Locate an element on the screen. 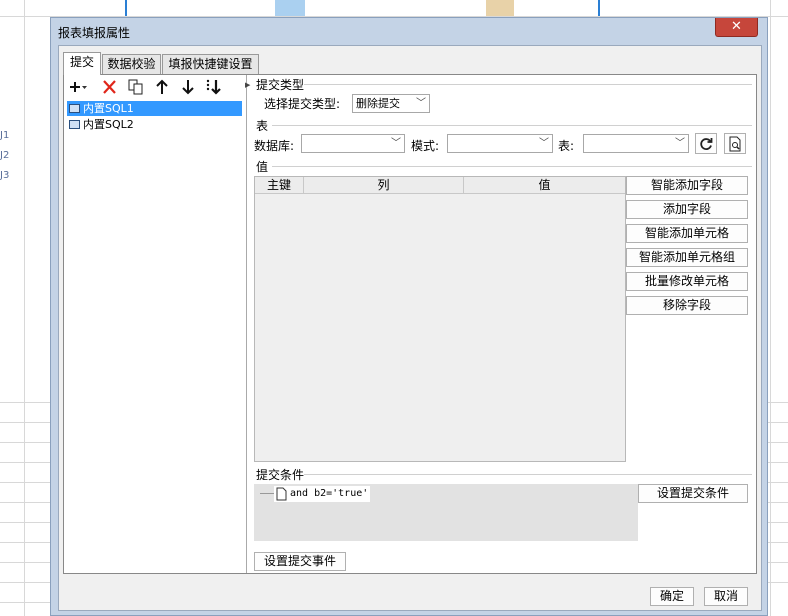  document-search-icon is located at coordinates (735, 144).